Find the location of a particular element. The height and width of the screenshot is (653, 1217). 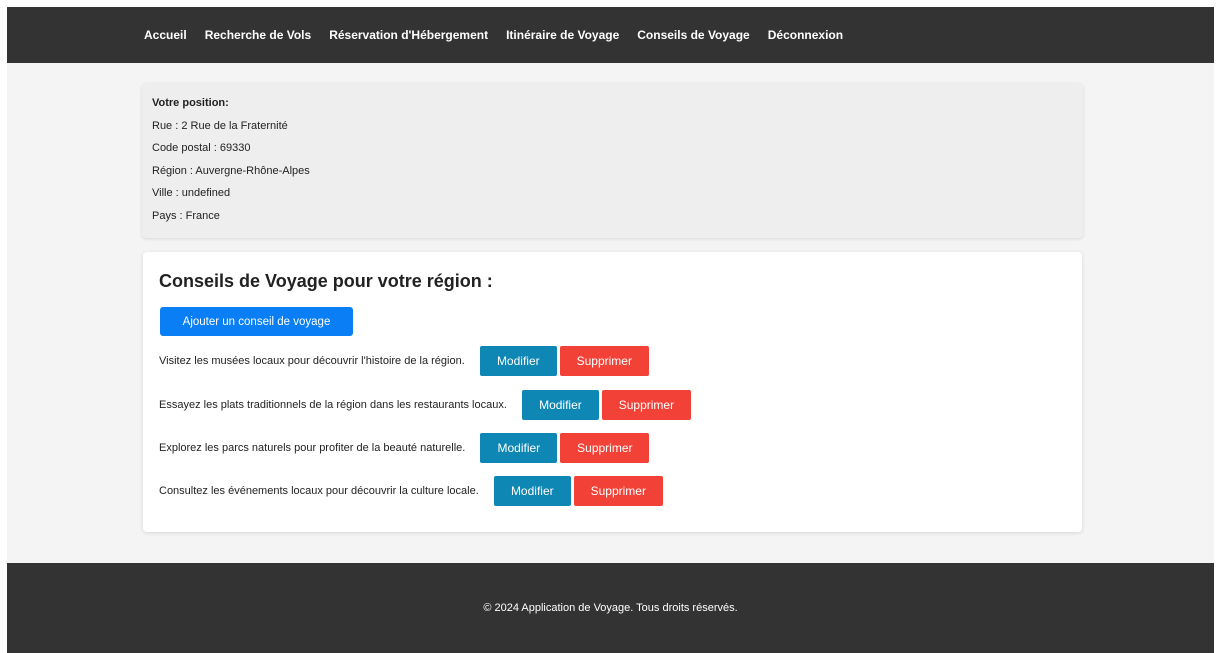

location-title: Votre position: is located at coordinates (190, 103).